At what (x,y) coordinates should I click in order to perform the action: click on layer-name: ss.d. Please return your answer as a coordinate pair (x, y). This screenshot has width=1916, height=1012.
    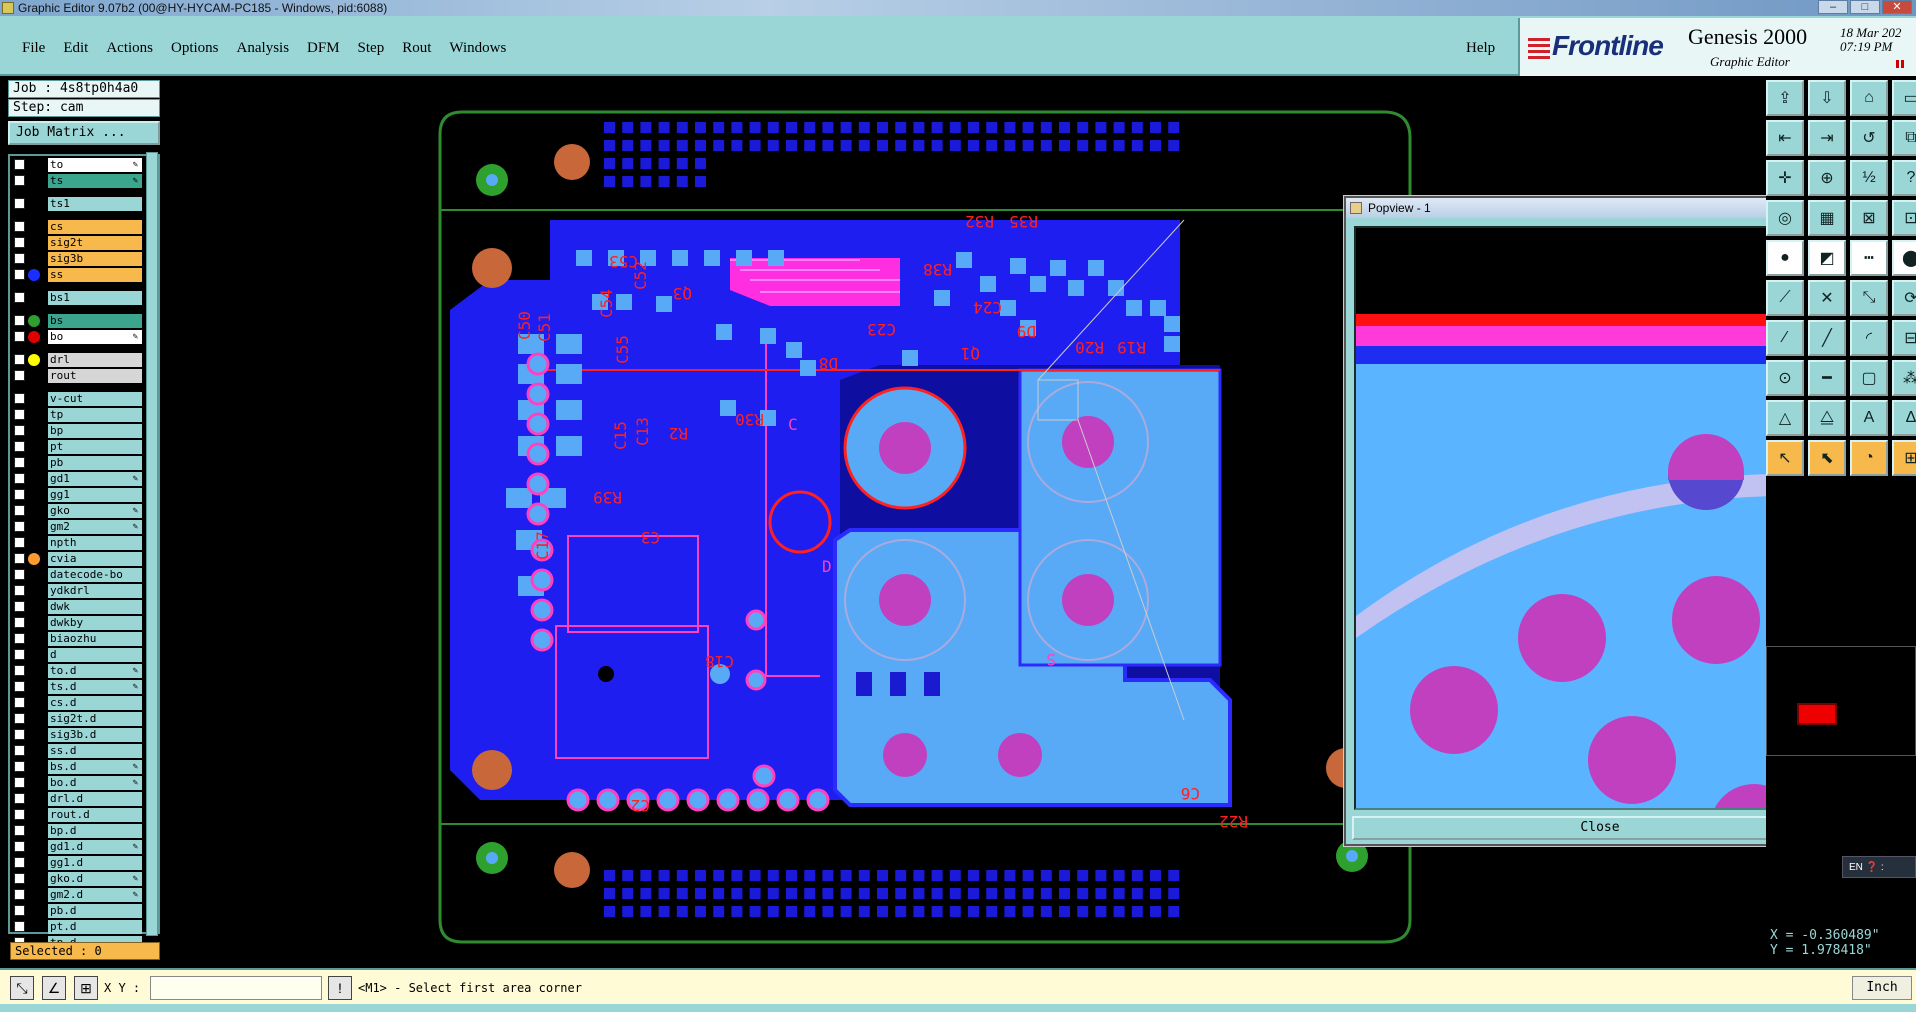
    Looking at the image, I should click on (95, 750).